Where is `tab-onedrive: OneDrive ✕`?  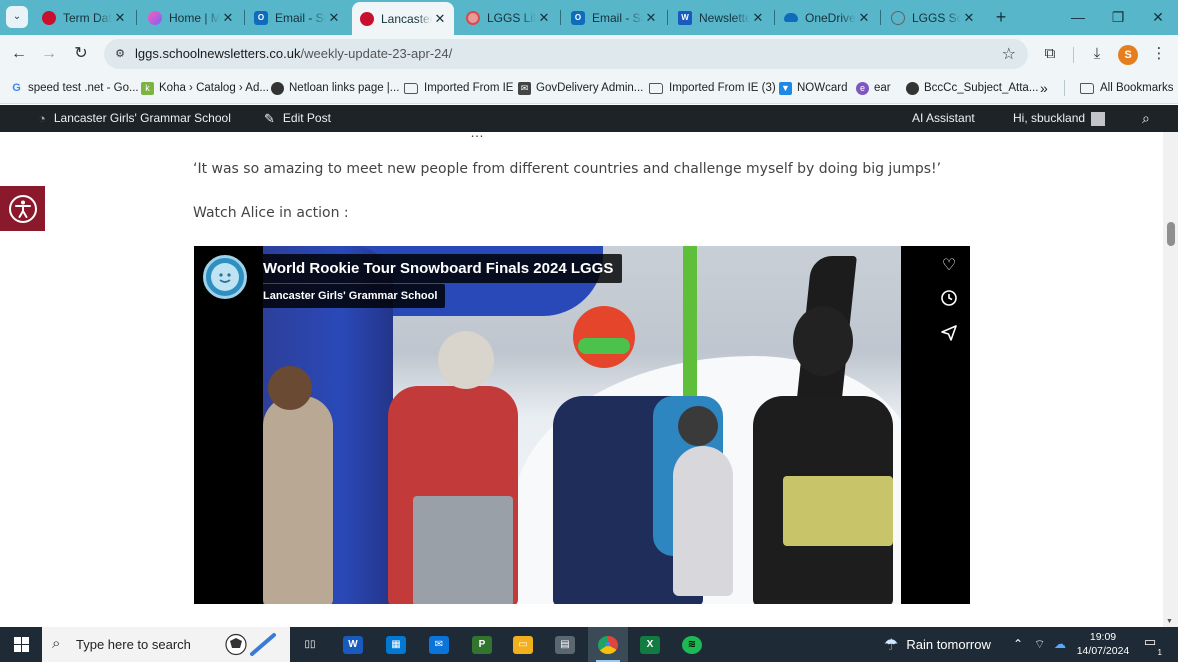 tab-onedrive: OneDrive ✕ is located at coordinates (827, 17).